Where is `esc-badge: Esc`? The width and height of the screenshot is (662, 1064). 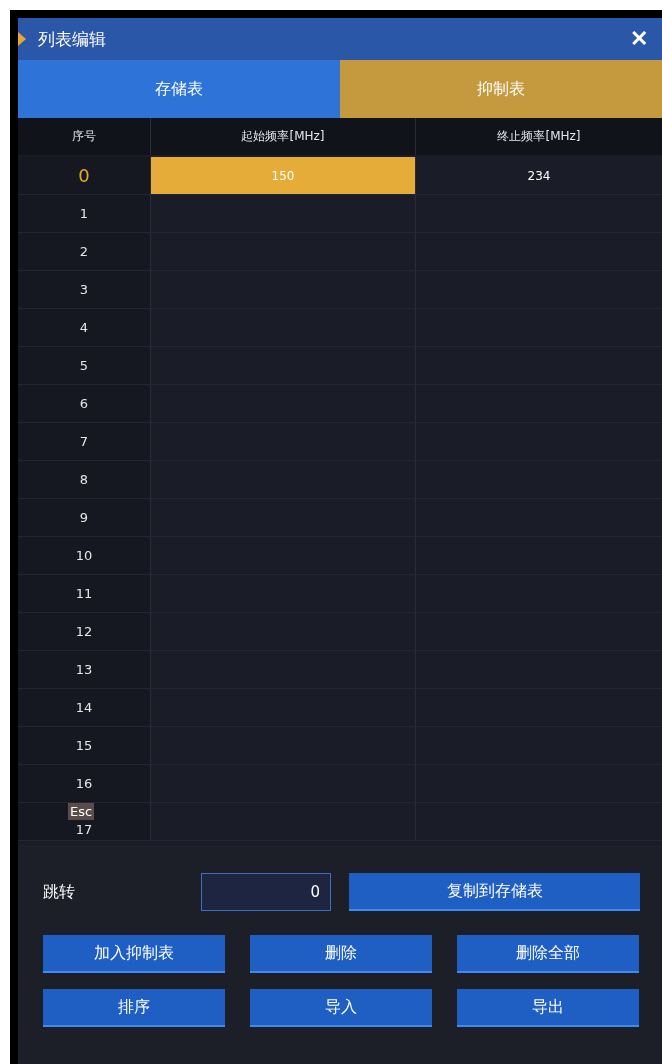
esc-badge: Esc is located at coordinates (81, 811).